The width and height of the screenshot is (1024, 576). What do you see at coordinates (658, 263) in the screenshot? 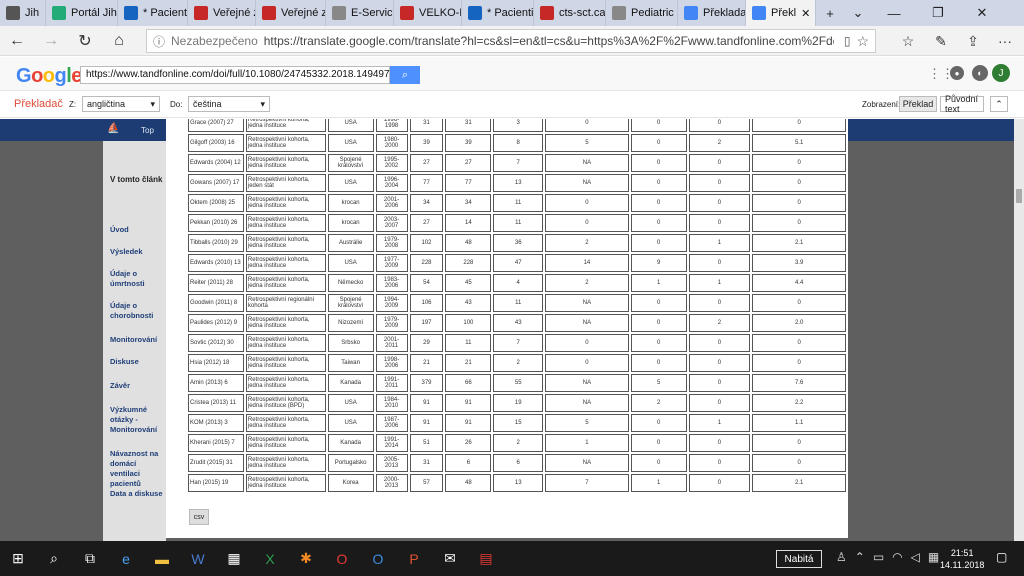
I see `table-cell: 9` at bounding box center [658, 263].